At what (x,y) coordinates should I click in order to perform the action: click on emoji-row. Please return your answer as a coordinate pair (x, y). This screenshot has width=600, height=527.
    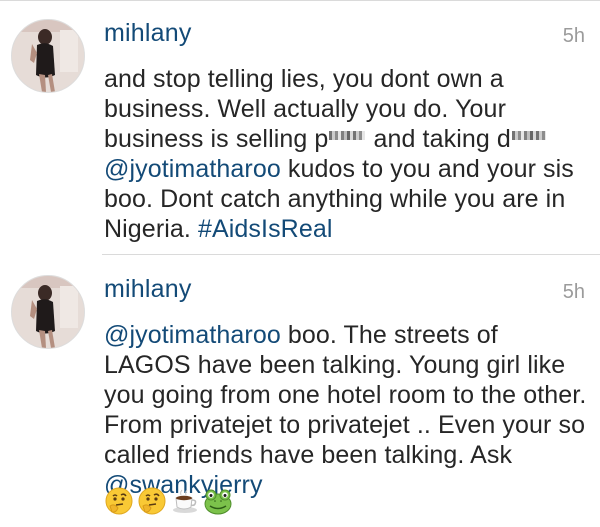
    Looking at the image, I should click on (168, 501).